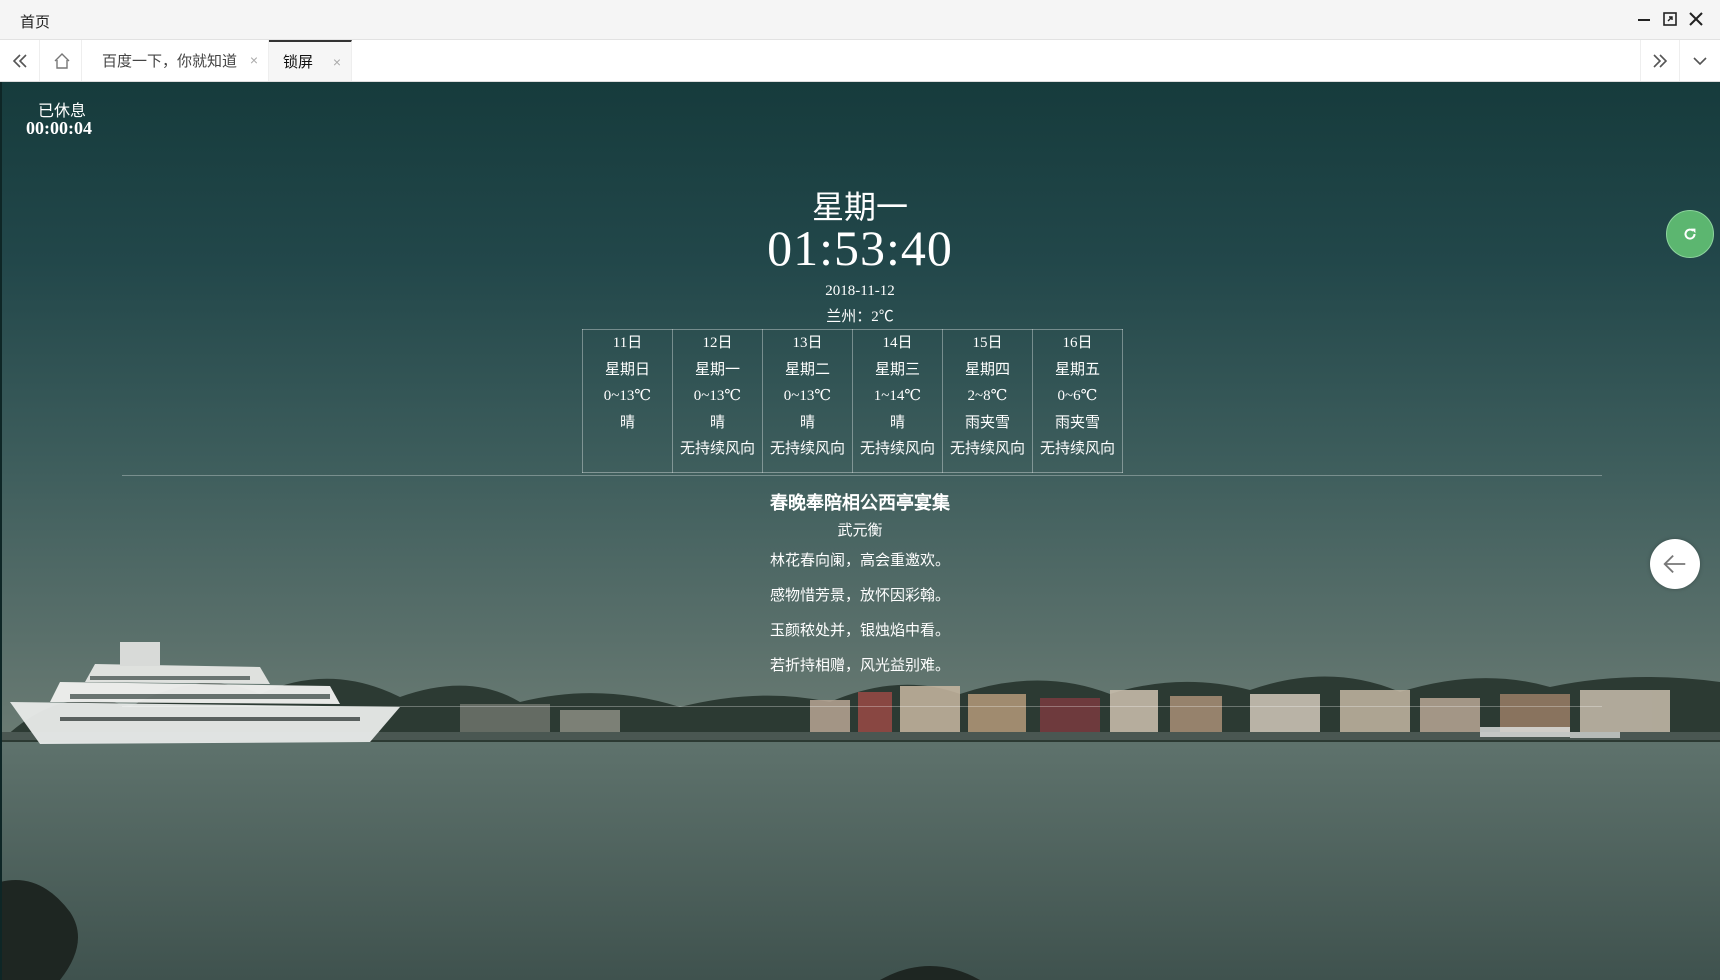  What do you see at coordinates (859, 560) in the screenshot?
I see `poem-line: 林花春向阑，高会重邀欢。` at bounding box center [859, 560].